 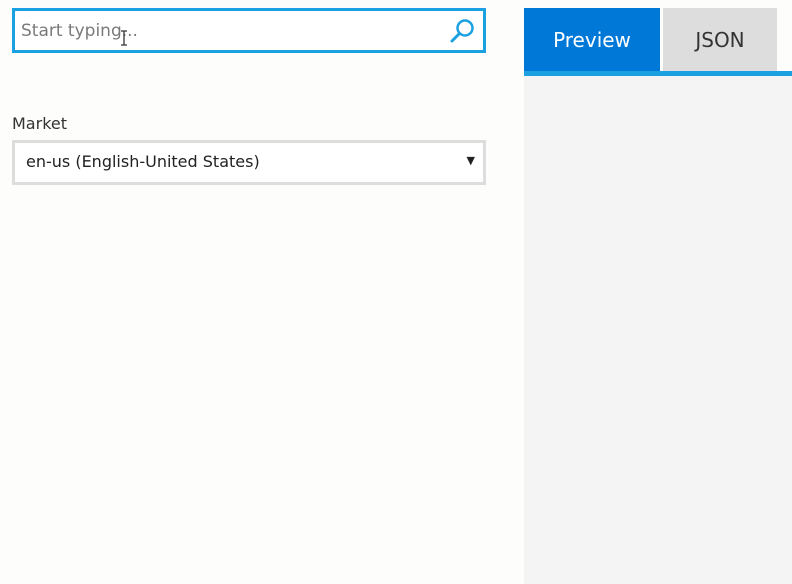 I want to click on search-icon, so click(x=463, y=31).